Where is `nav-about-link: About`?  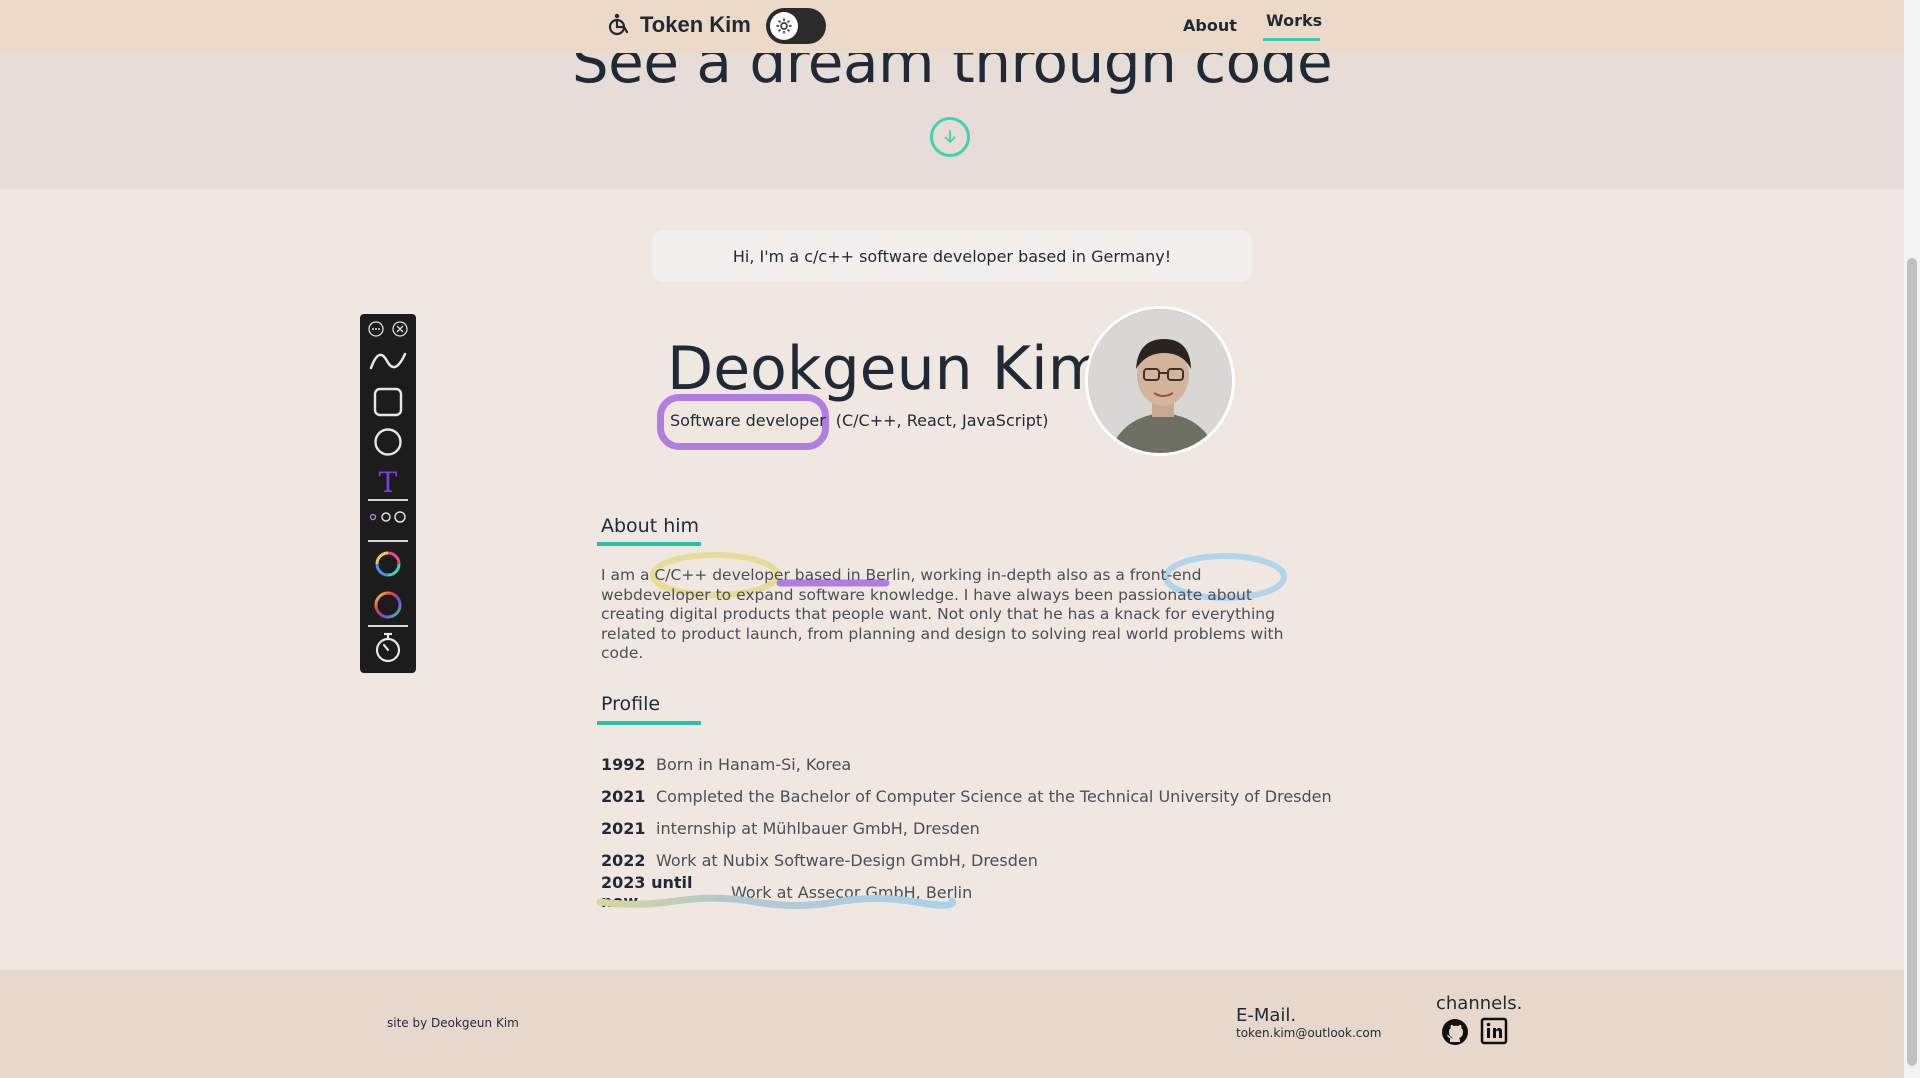
nav-about-link: About is located at coordinates (1210, 25).